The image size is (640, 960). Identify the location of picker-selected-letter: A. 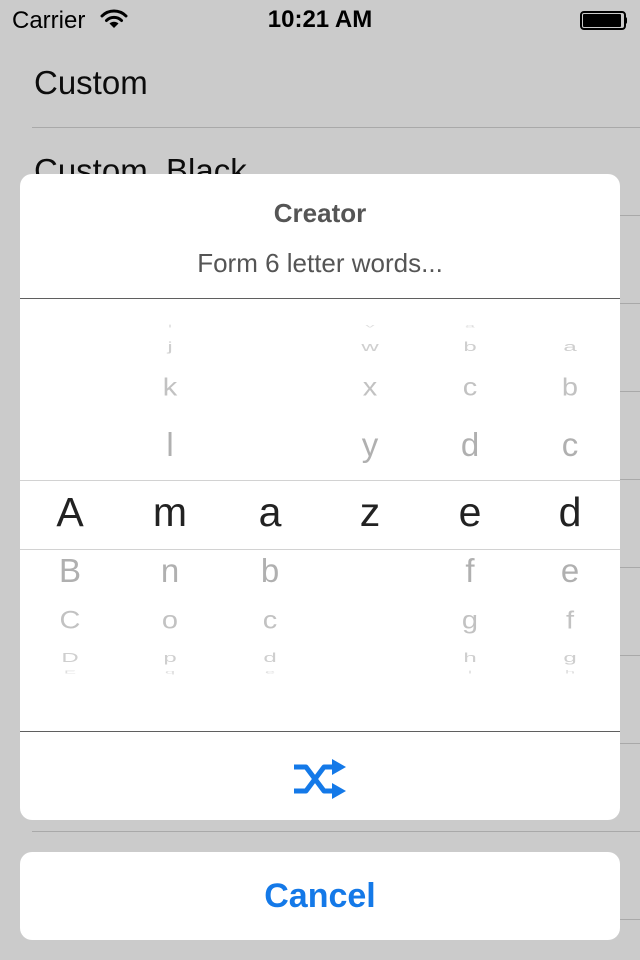
(70, 512).